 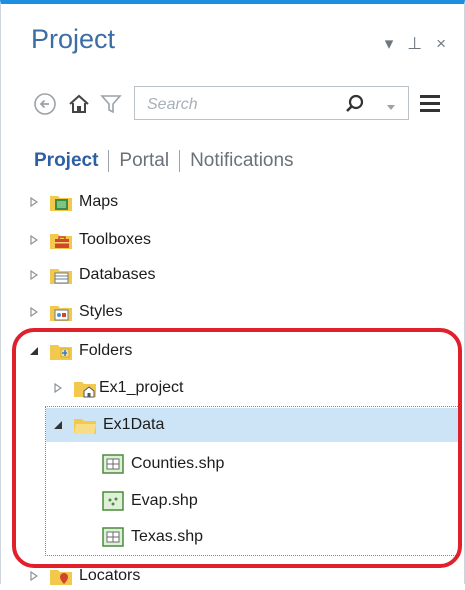 What do you see at coordinates (252, 425) in the screenshot?
I see `tree-item-ex1data: Ex1Data` at bounding box center [252, 425].